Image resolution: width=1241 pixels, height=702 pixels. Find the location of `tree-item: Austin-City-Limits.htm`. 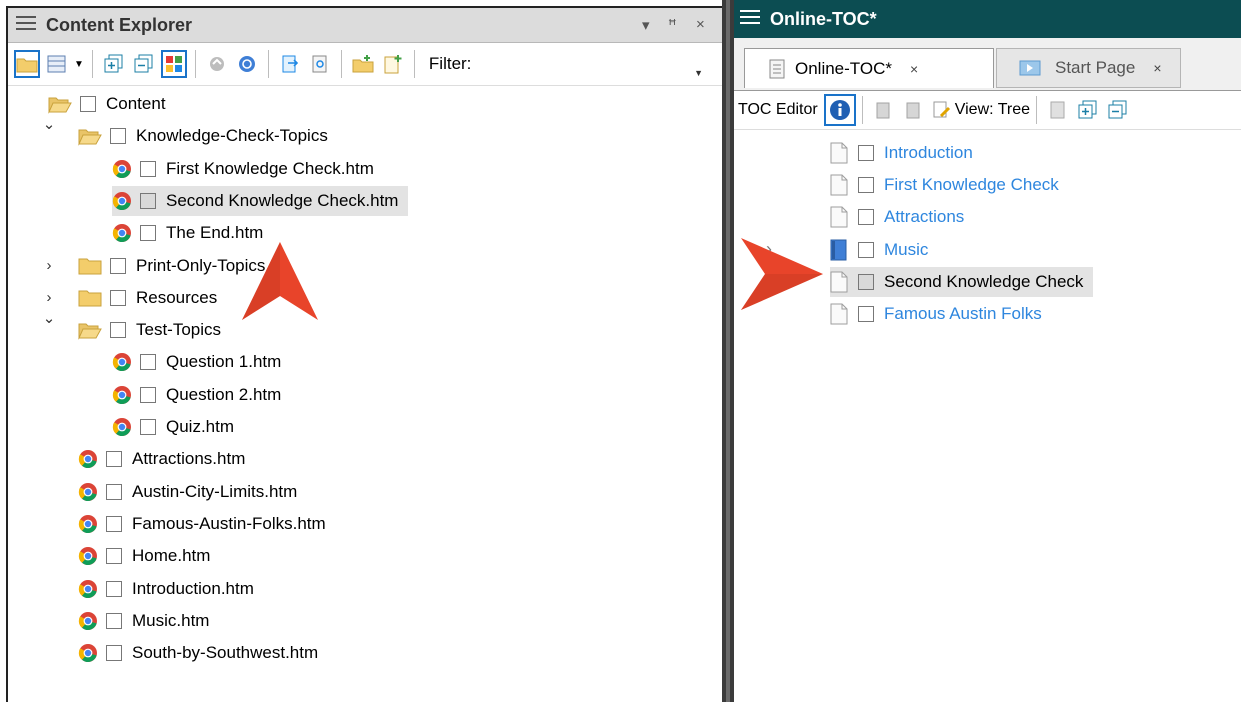

tree-item: Austin-City-Limits.htm is located at coordinates (187, 492).